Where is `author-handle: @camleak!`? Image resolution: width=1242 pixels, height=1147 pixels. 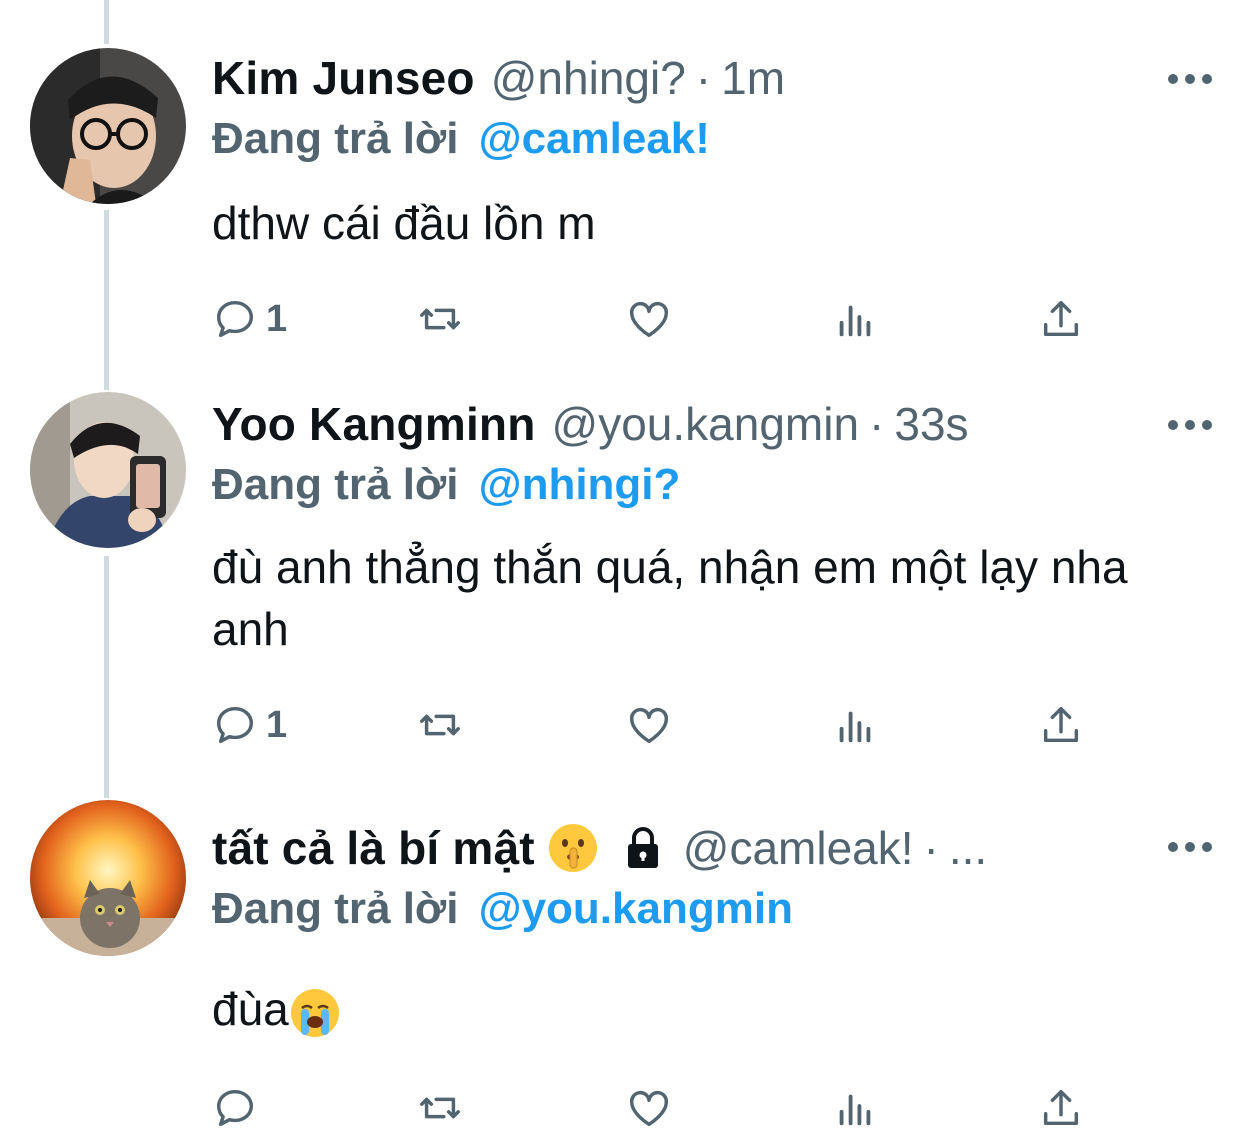 author-handle: @camleak! is located at coordinates (798, 848).